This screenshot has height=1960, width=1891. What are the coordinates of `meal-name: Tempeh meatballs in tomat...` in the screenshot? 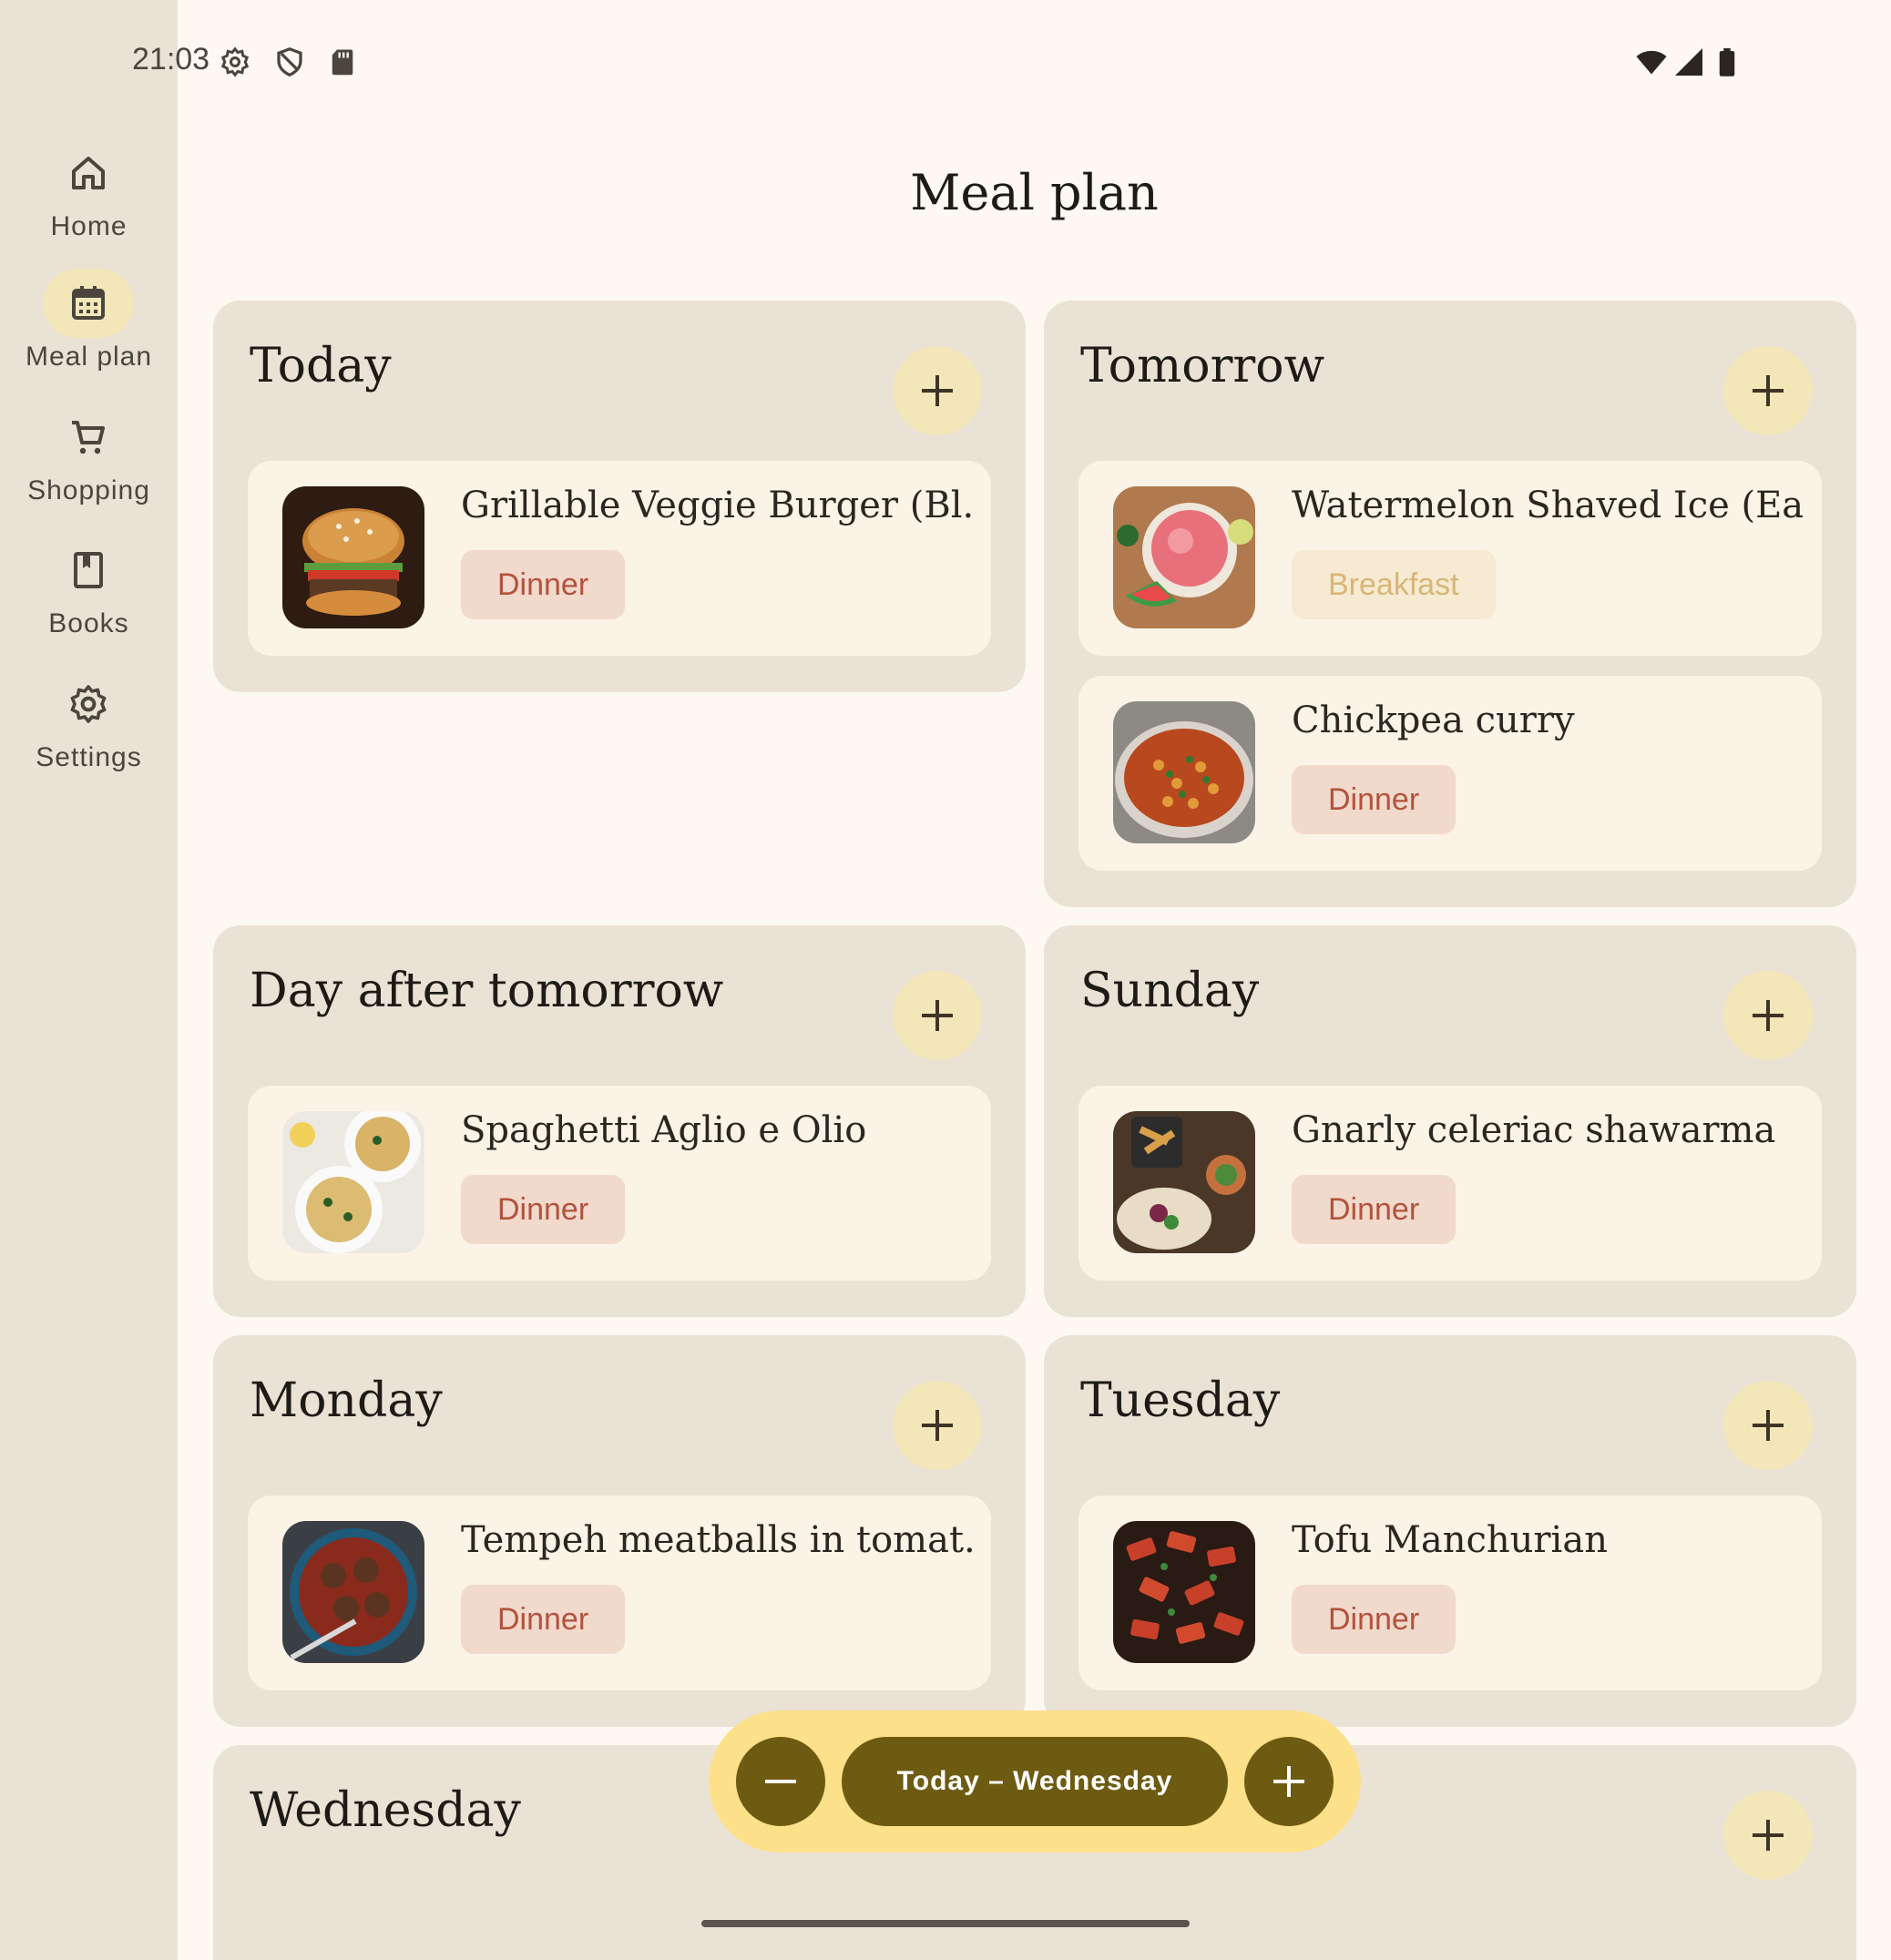 It's located at (717, 1540).